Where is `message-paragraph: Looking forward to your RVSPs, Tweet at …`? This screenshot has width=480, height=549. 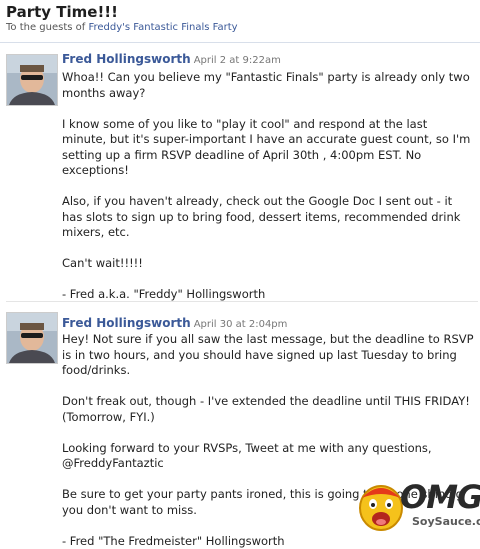
message-paragraph: Looking forward to your RVSPs, Tweet at … is located at coordinates (268, 456).